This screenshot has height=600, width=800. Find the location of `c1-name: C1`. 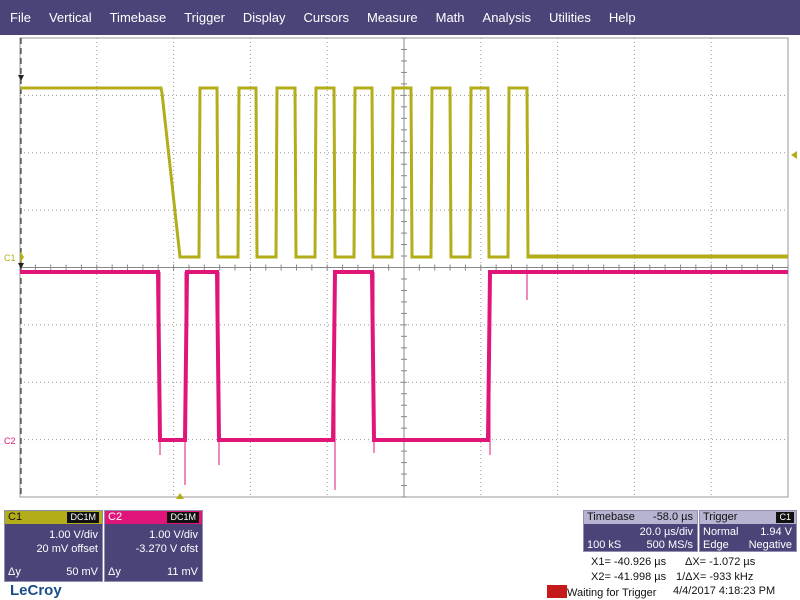

c1-name: C1 is located at coordinates (15, 517).